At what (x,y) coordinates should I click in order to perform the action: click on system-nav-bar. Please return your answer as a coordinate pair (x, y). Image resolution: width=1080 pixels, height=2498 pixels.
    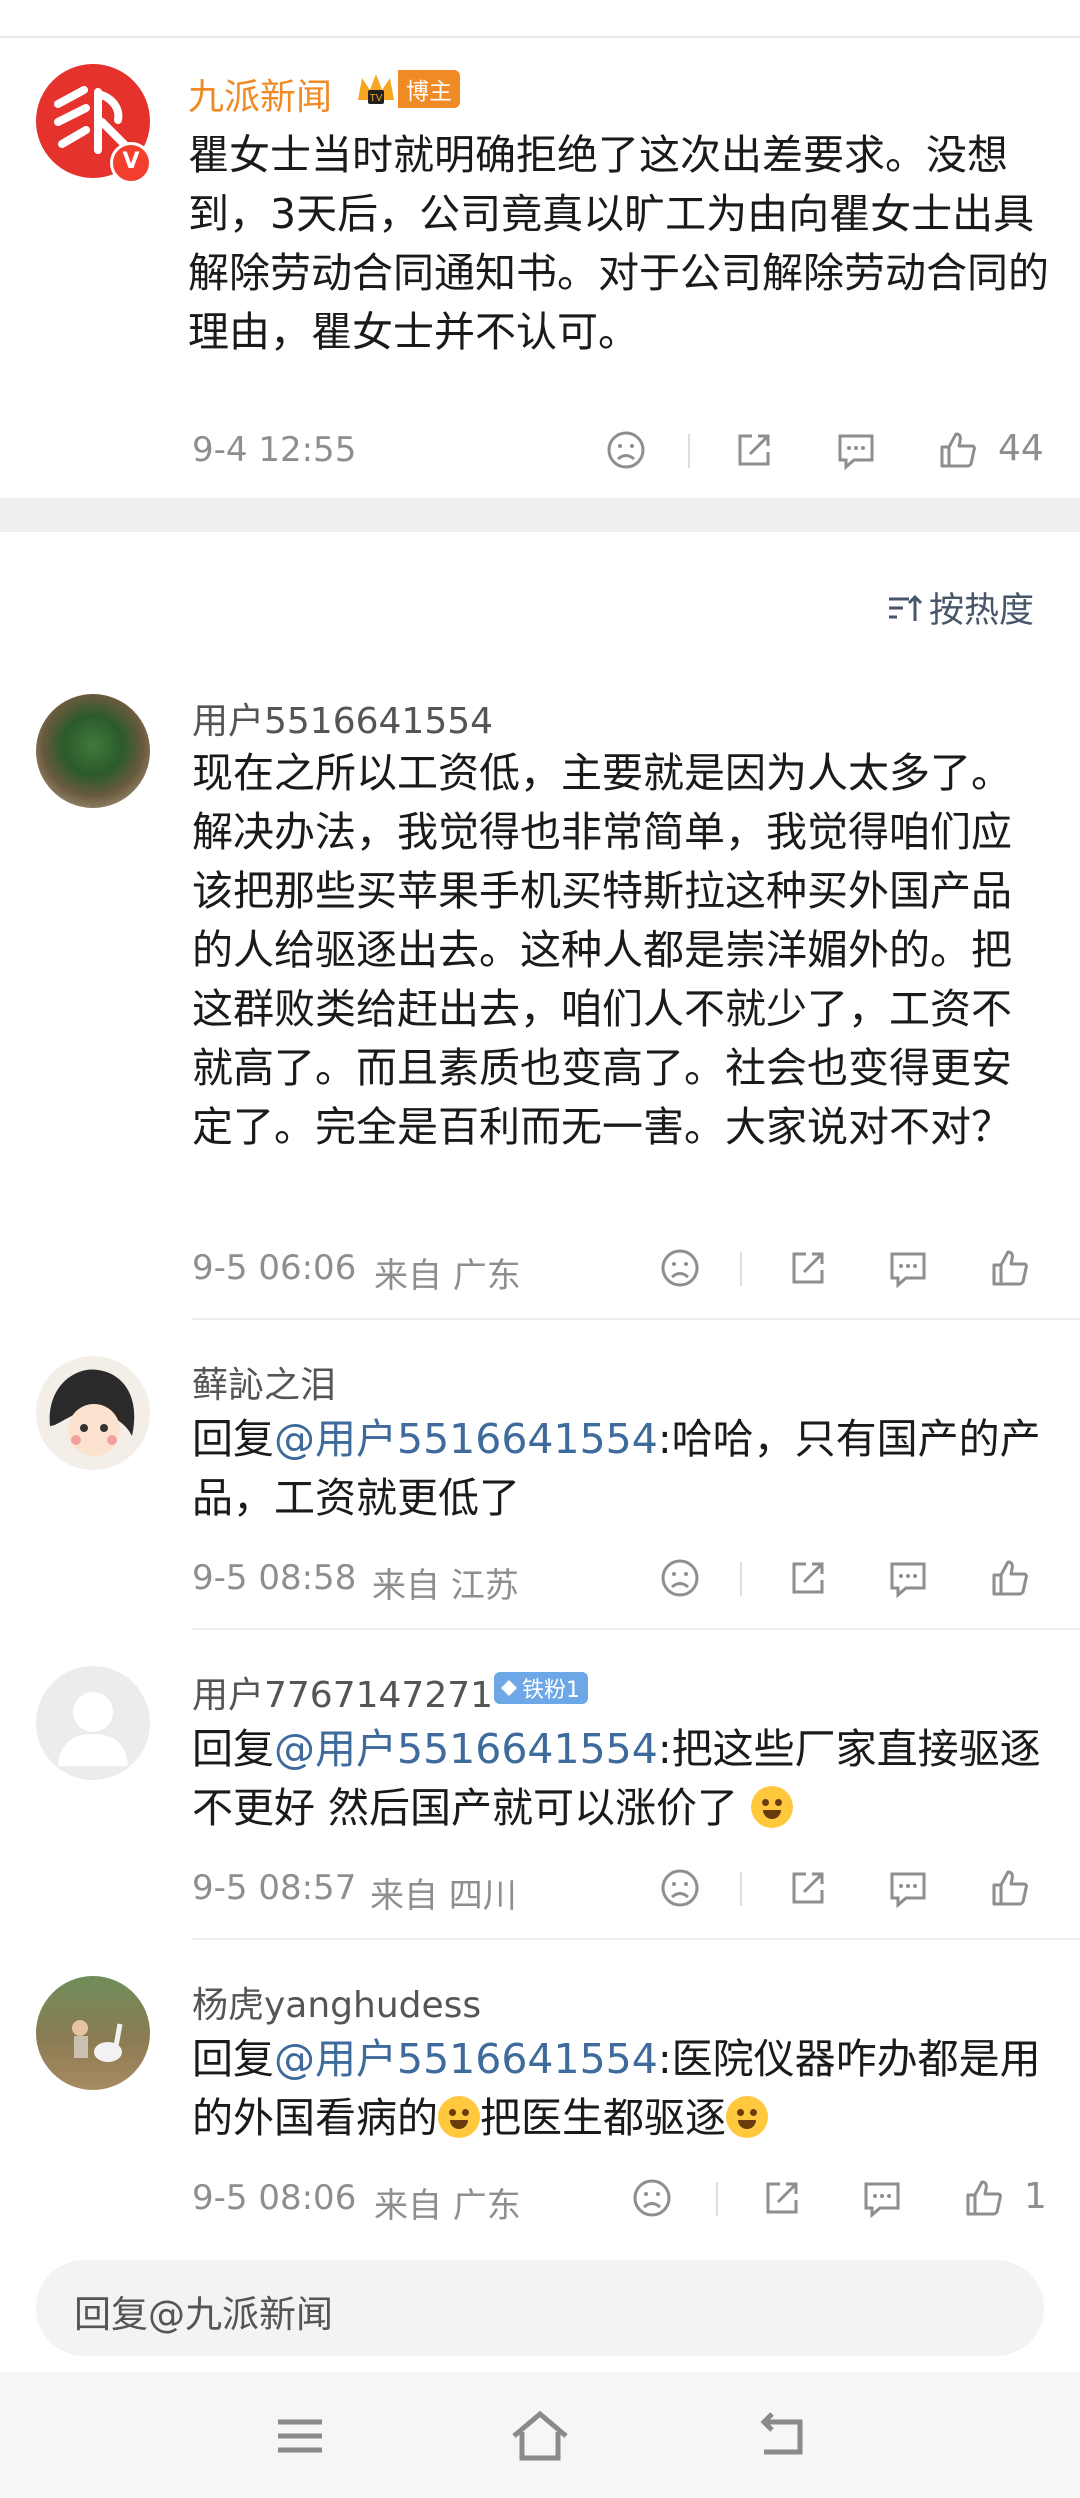
    Looking at the image, I should click on (540, 2435).